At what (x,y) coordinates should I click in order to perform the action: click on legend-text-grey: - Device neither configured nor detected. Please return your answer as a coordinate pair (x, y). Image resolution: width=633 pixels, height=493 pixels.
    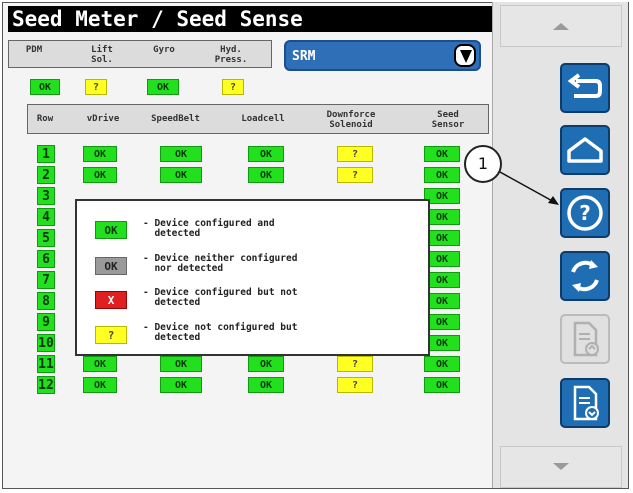
    Looking at the image, I should click on (220, 263).